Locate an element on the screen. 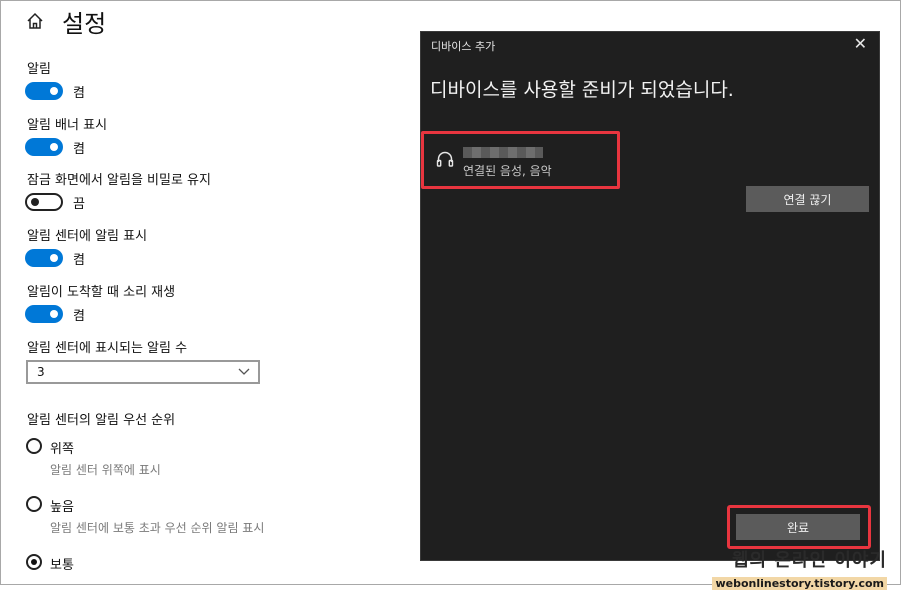 The height and width of the screenshot is (591, 901). setting-label-action-center: 알림 센터에 알림 표시 is located at coordinates (87, 236).